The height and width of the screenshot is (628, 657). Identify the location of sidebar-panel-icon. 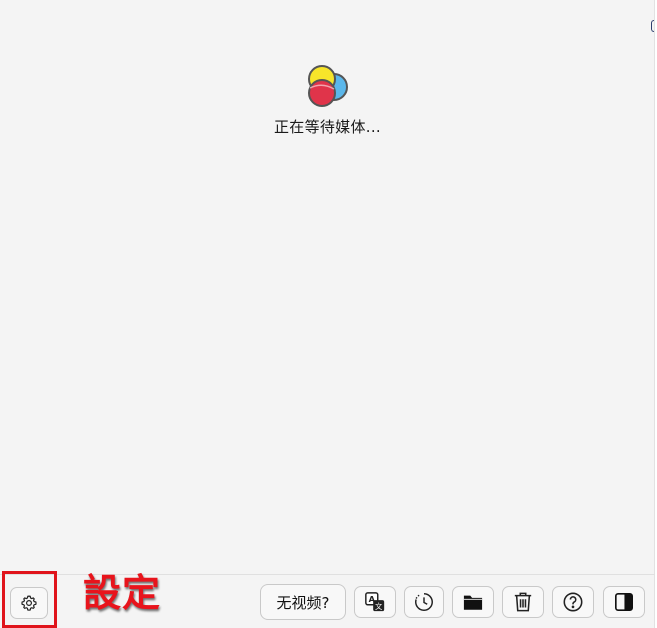
(624, 602).